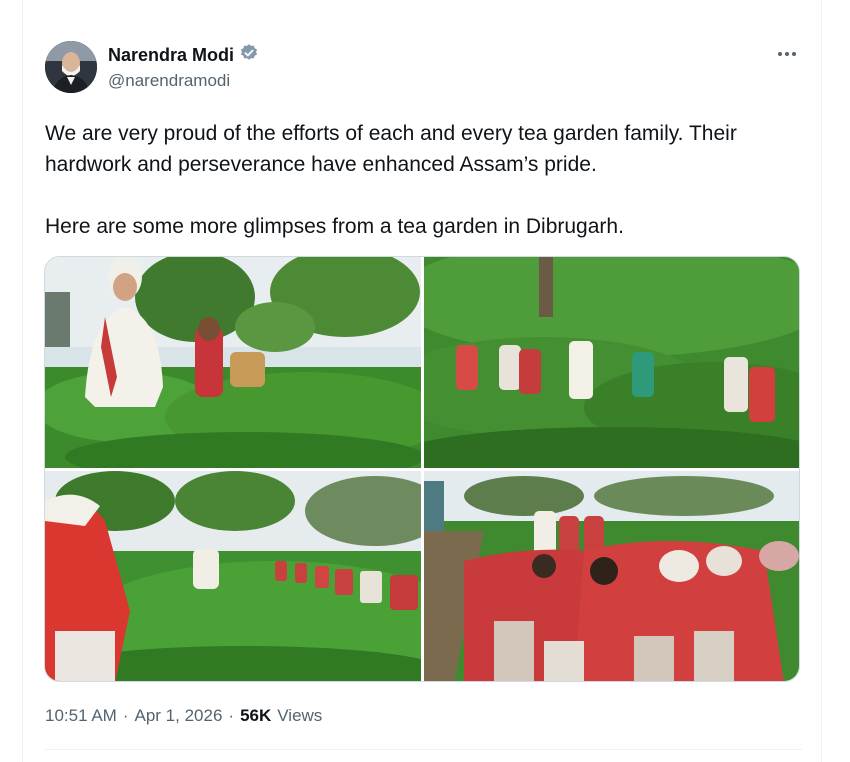 The height and width of the screenshot is (762, 850). Describe the element at coordinates (71, 67) in the screenshot. I see `avatar` at that location.